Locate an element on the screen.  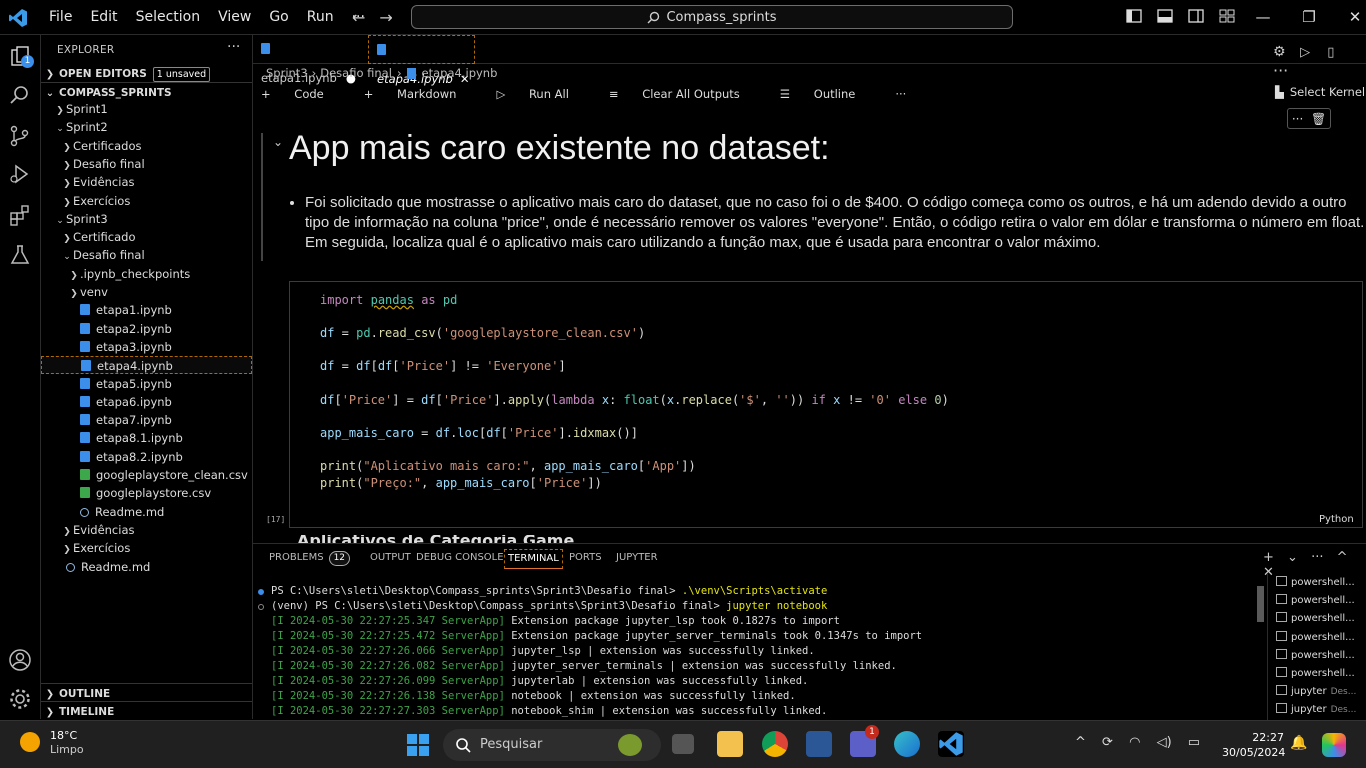
tab-debug-console: DEBUG CONSOLE is located at coordinates (460, 558).